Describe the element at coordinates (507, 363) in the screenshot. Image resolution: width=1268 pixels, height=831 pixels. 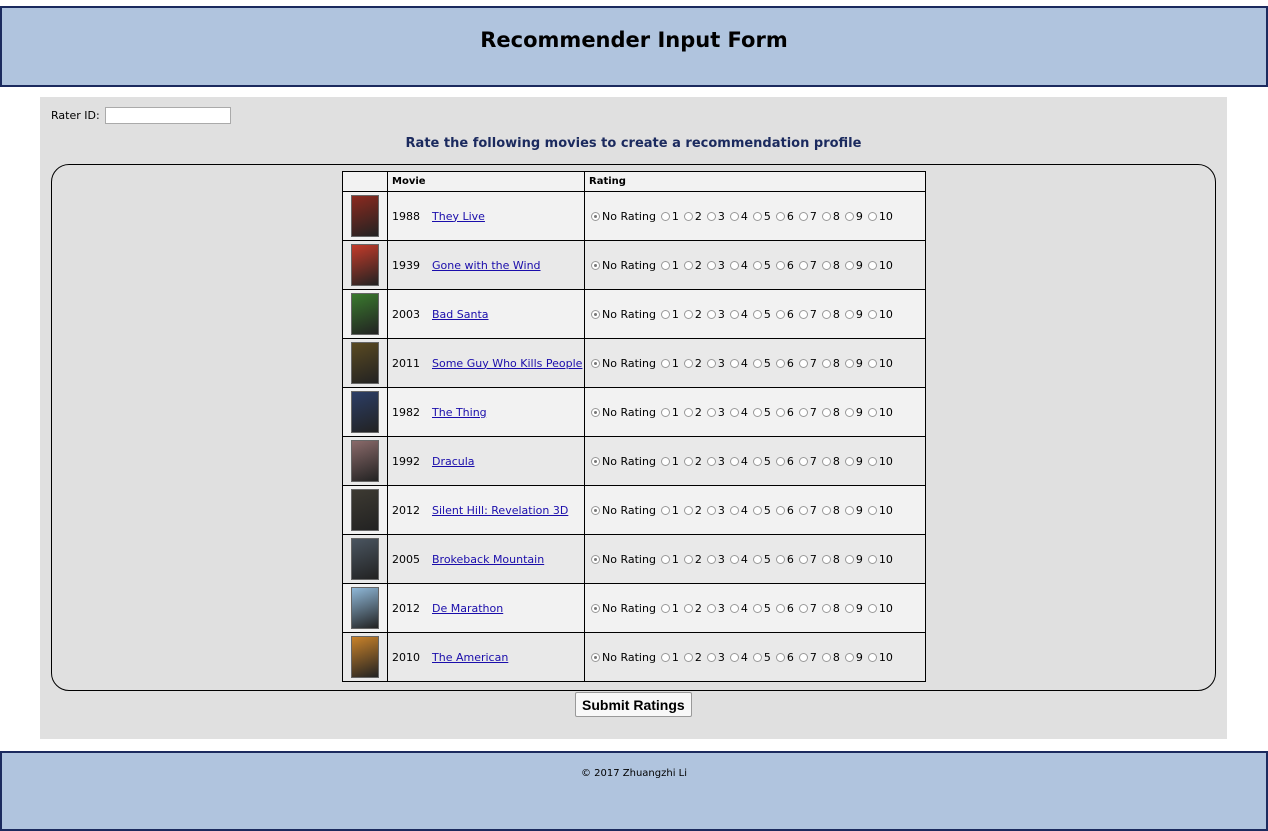
I see `movie-title-link: Some Guy Who Kills People` at that location.